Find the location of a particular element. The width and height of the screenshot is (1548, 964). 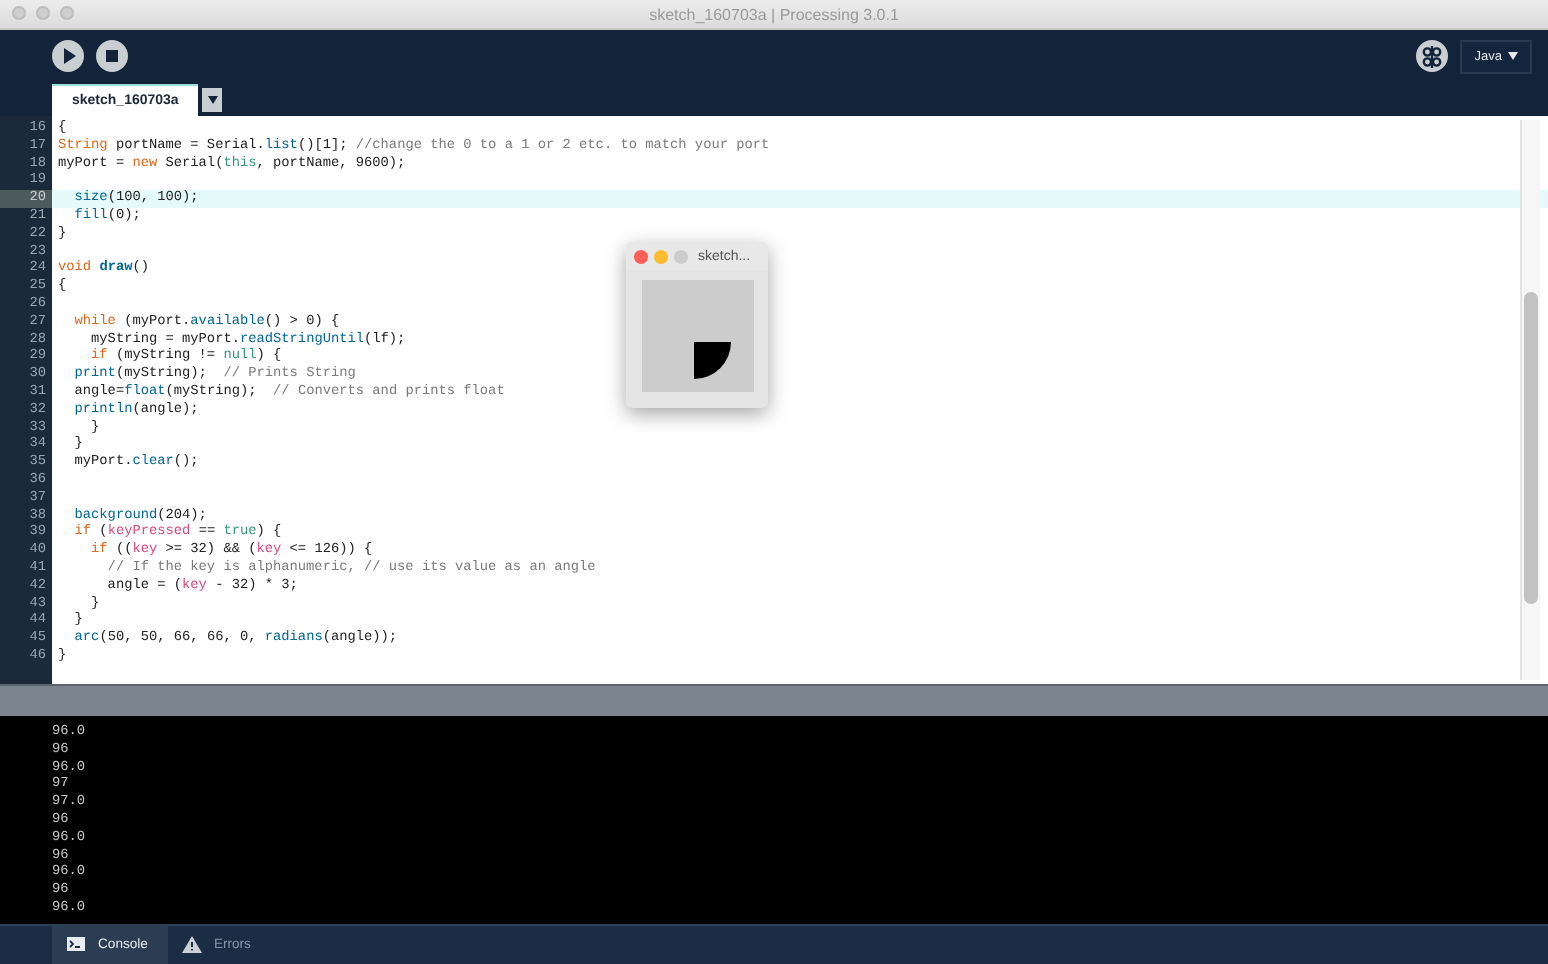

console-icon is located at coordinates (76, 945).